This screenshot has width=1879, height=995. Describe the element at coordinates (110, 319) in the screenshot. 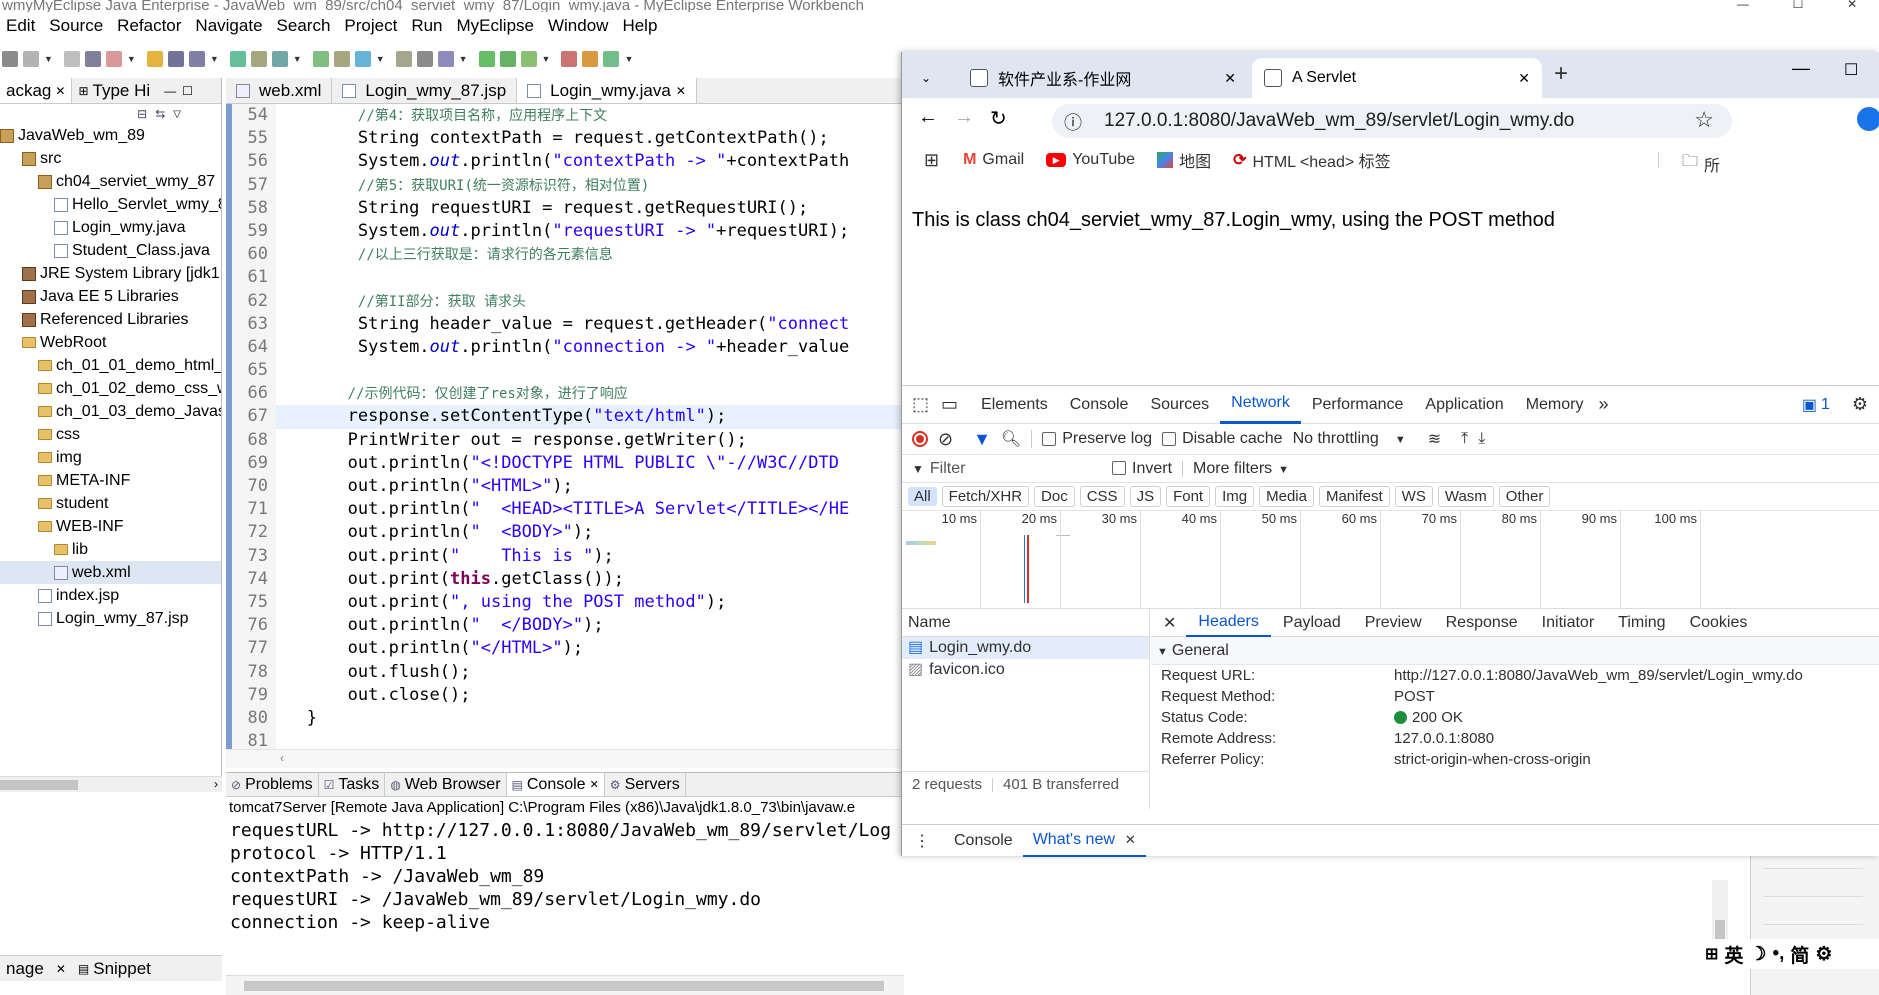

I see `tree-item: Referenced Libraries` at that location.